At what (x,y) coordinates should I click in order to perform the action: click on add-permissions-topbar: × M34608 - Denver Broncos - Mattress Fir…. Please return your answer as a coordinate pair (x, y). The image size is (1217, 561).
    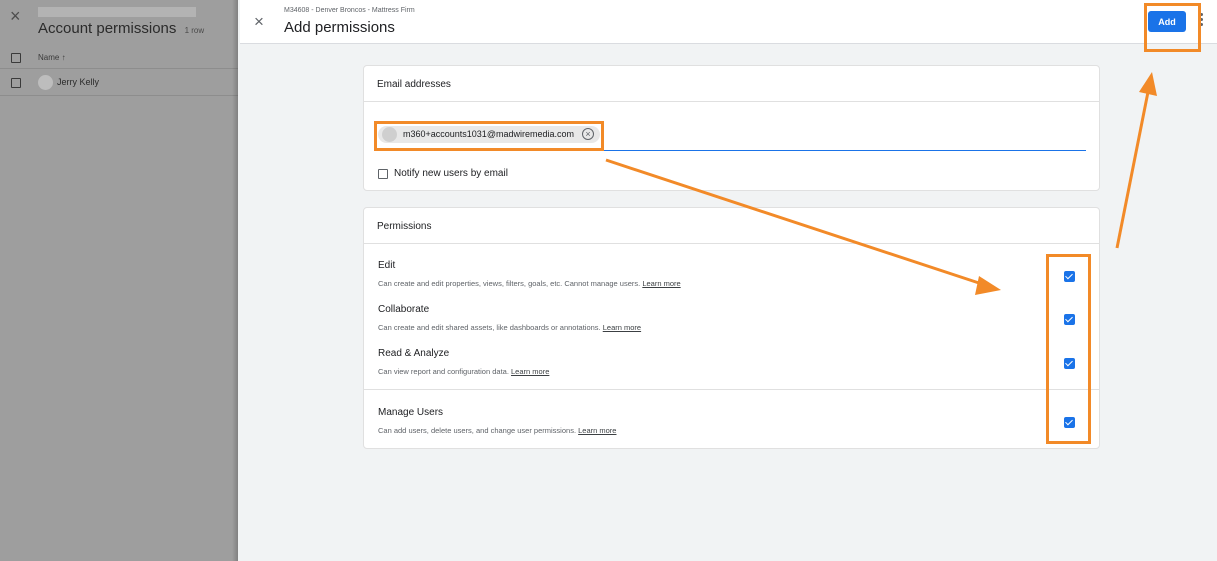
    Looking at the image, I should click on (728, 22).